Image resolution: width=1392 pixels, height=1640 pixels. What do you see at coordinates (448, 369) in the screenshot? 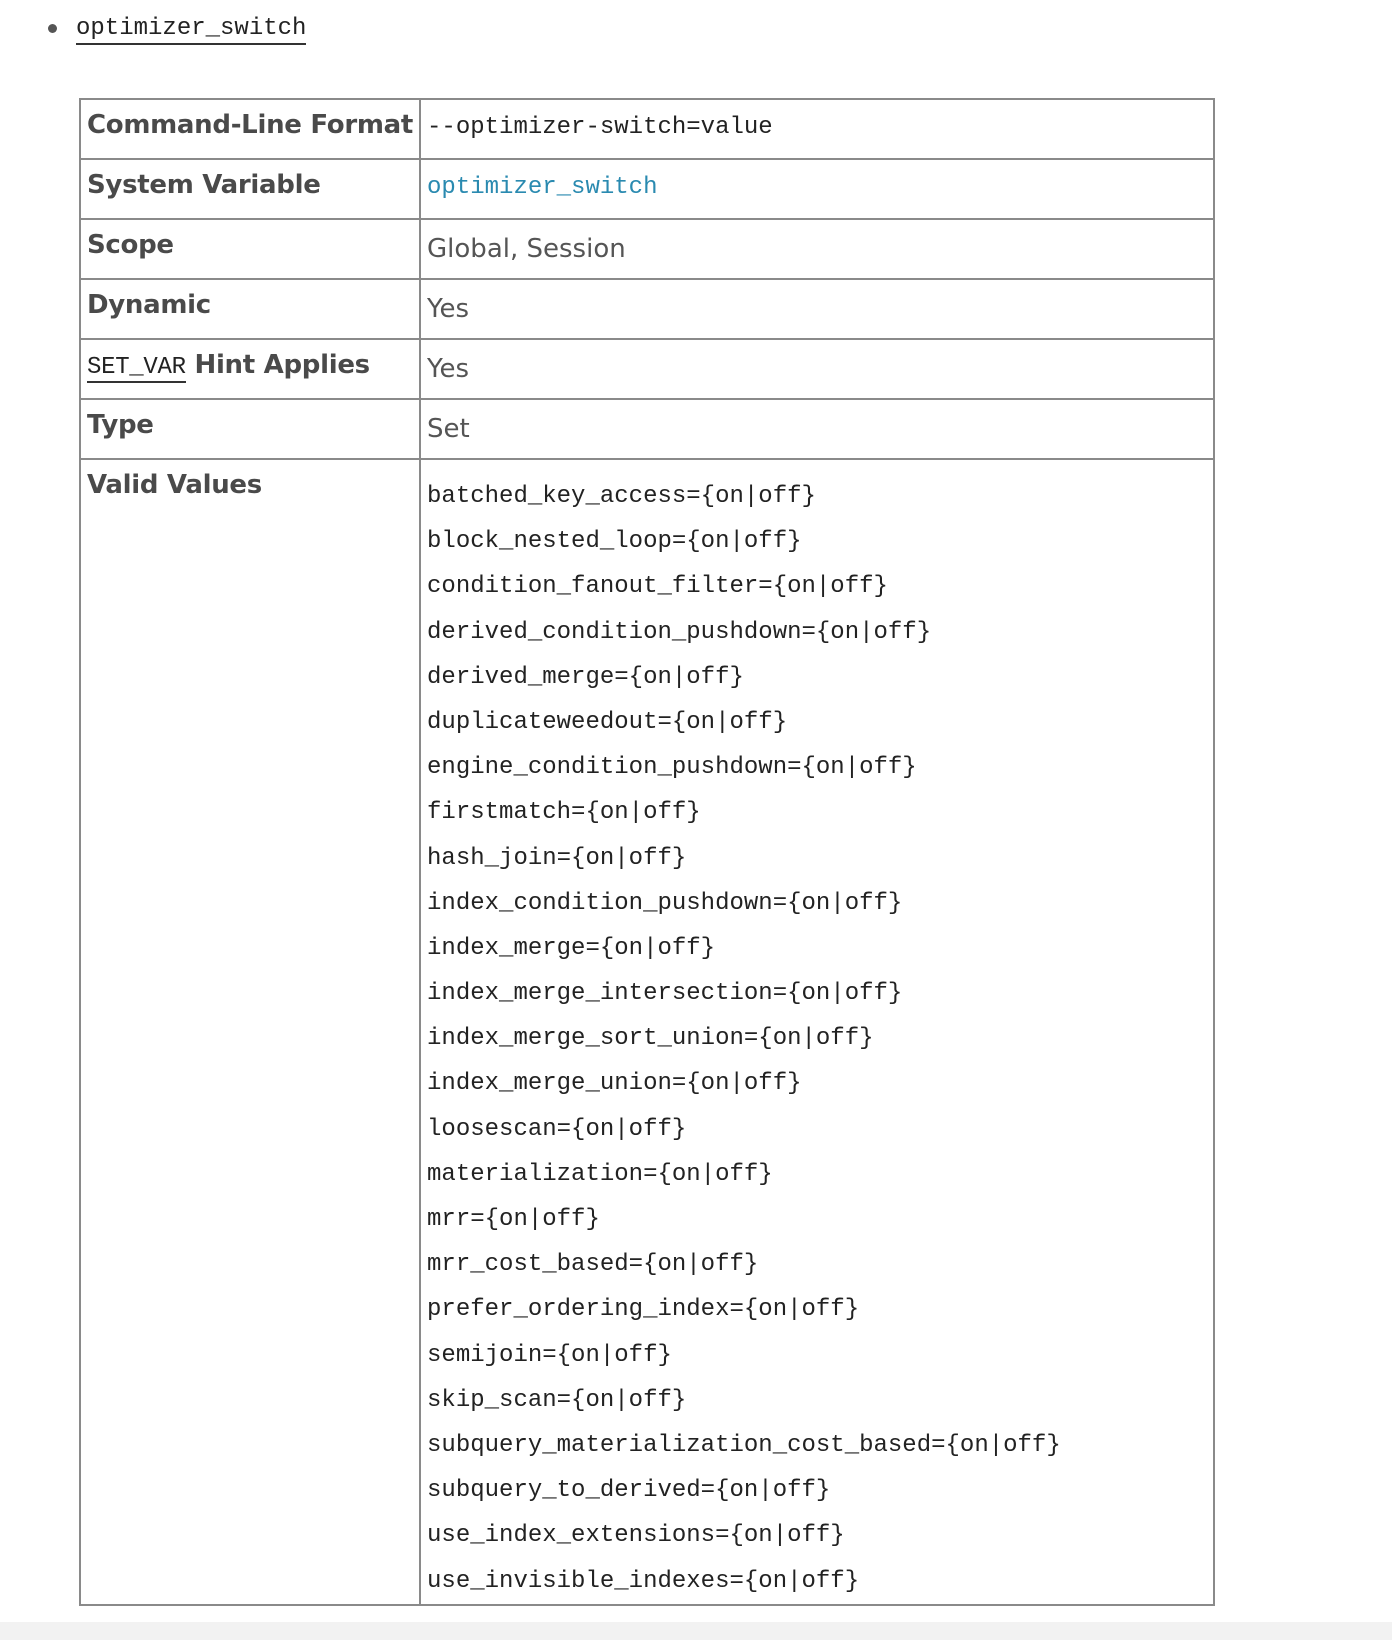
I see `hint-applies-value: Yes` at bounding box center [448, 369].